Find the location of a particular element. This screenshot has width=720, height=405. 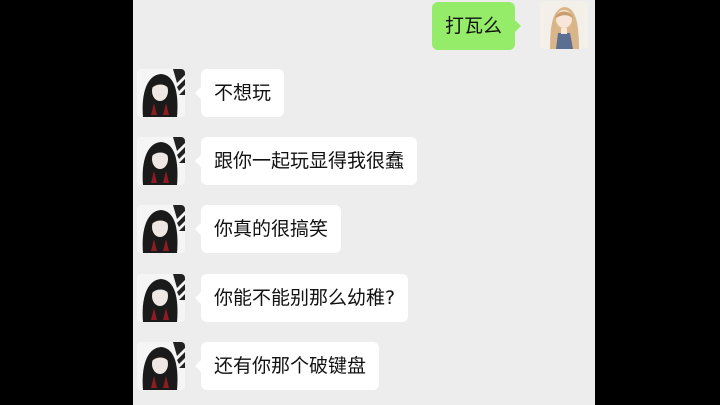

message-bubble-outgoing: 打瓦么 is located at coordinates (477, 26).